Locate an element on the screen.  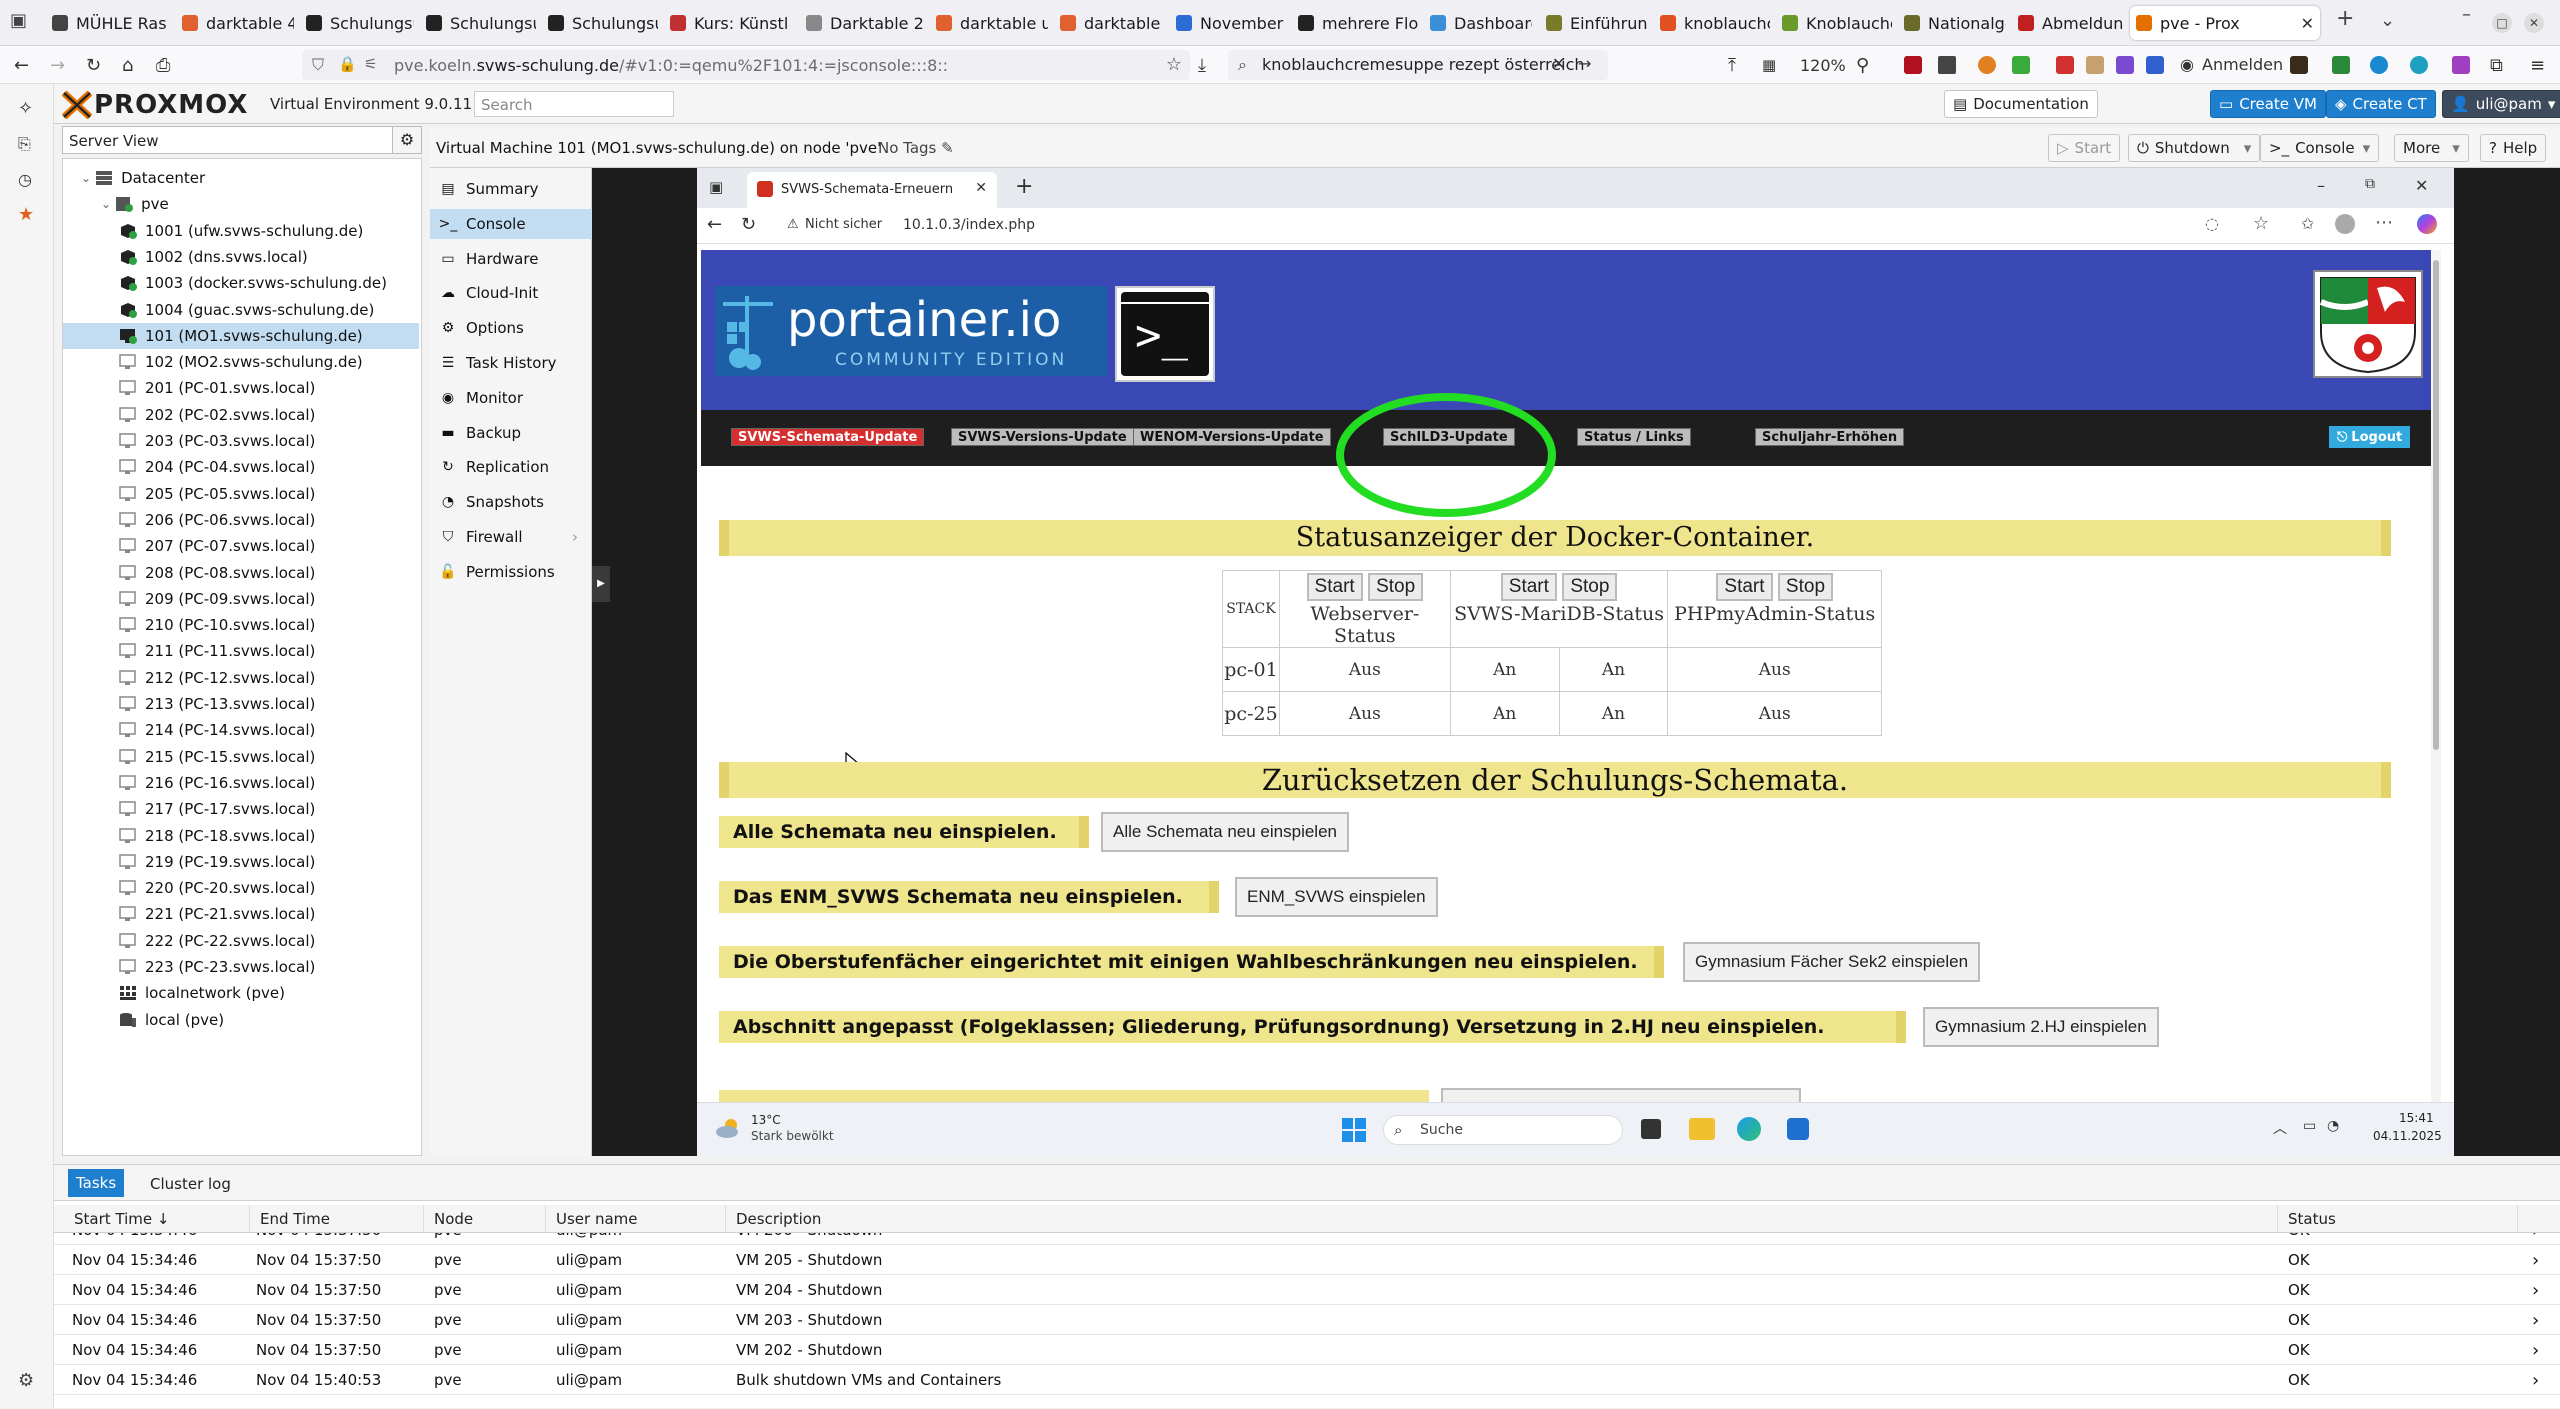
tree-node: 219 (PC-19.svws.local) is located at coordinates (241, 862).